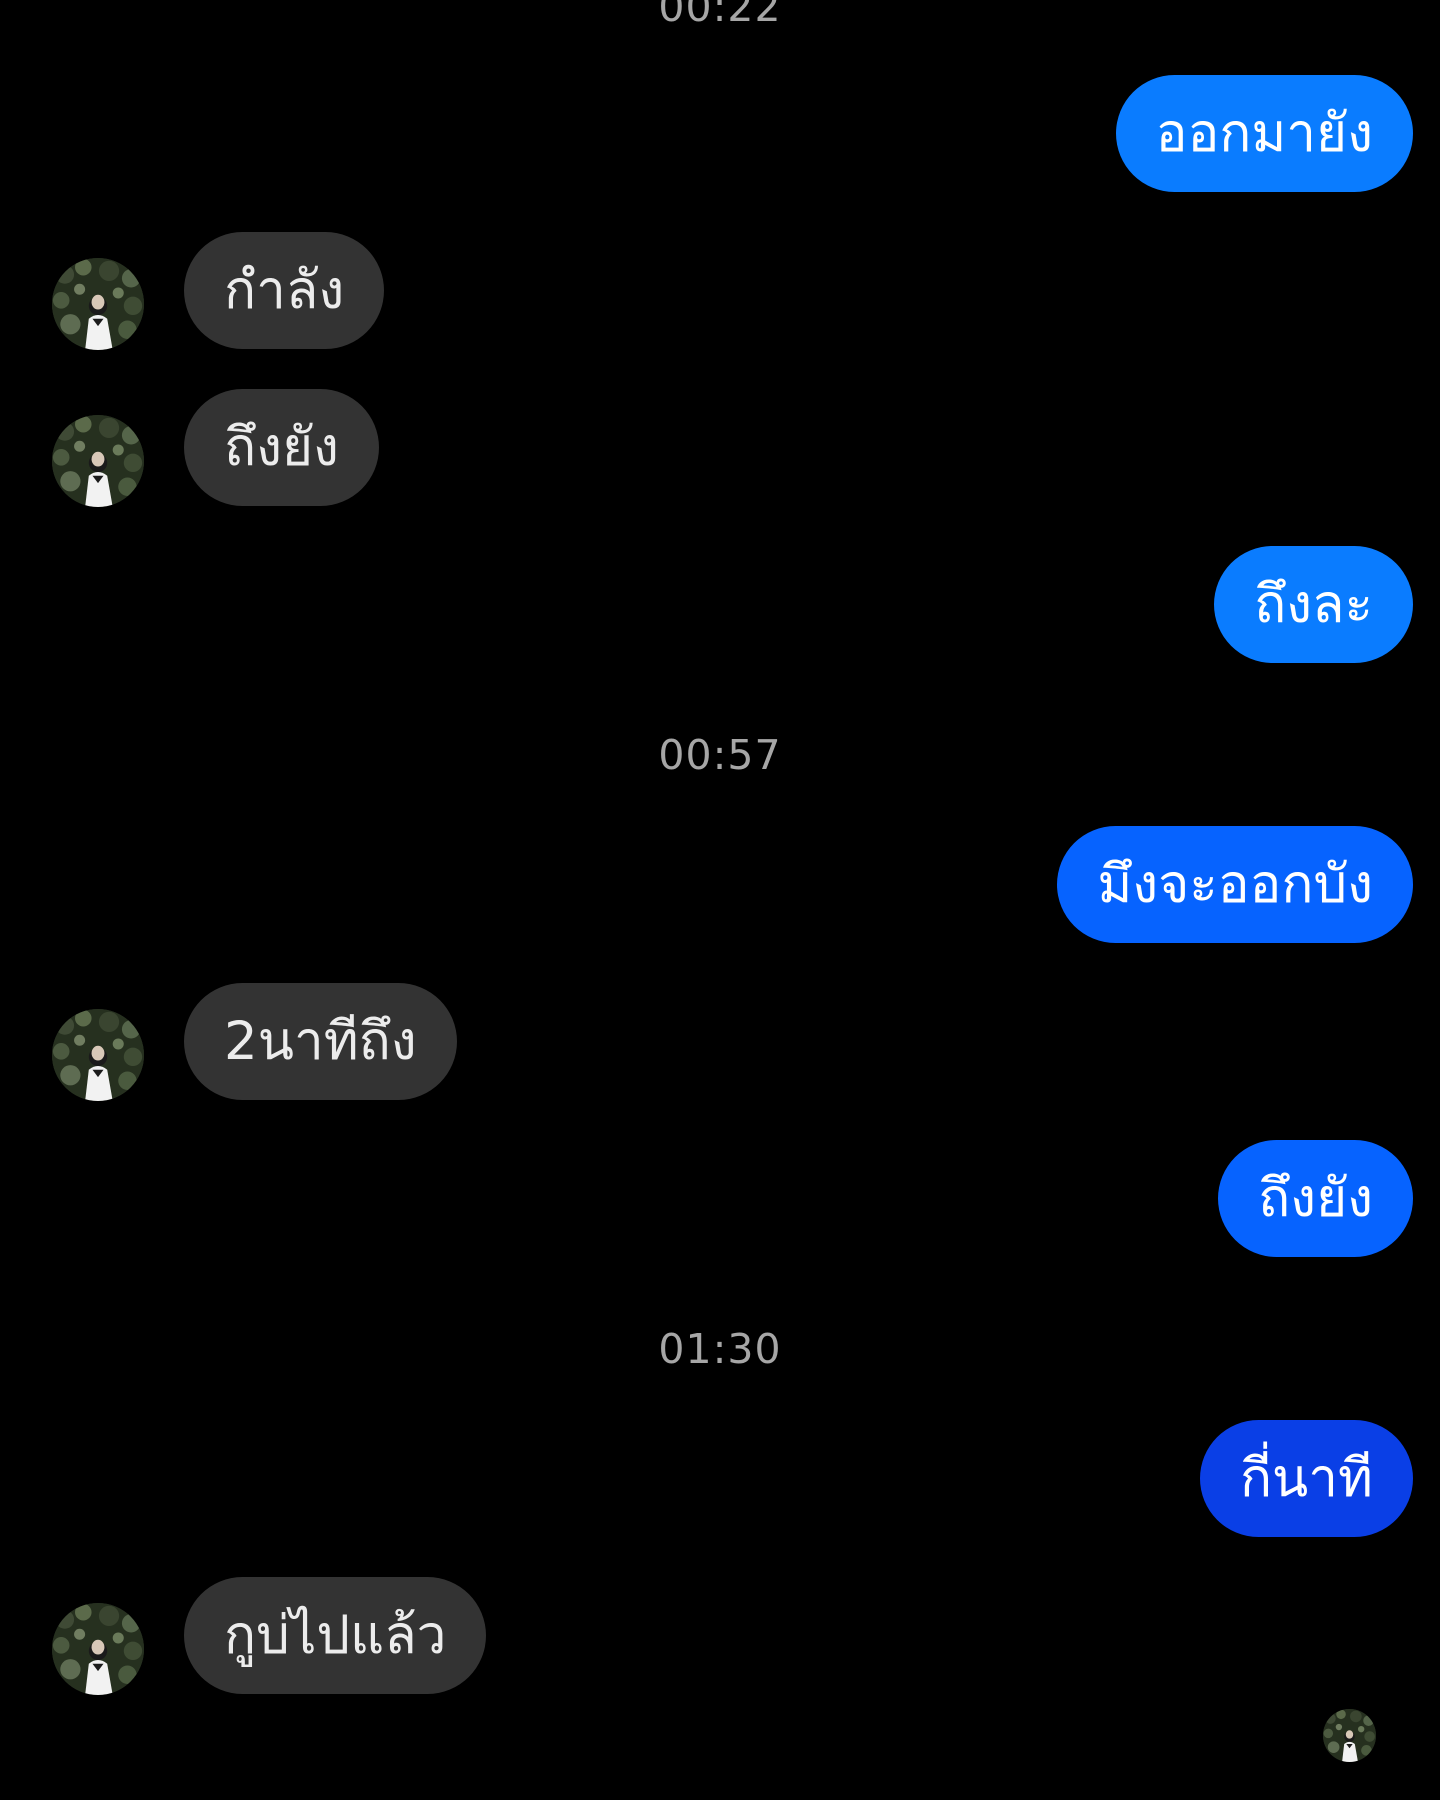  What do you see at coordinates (720, 755) in the screenshot?
I see `timestamp: 00:57` at bounding box center [720, 755].